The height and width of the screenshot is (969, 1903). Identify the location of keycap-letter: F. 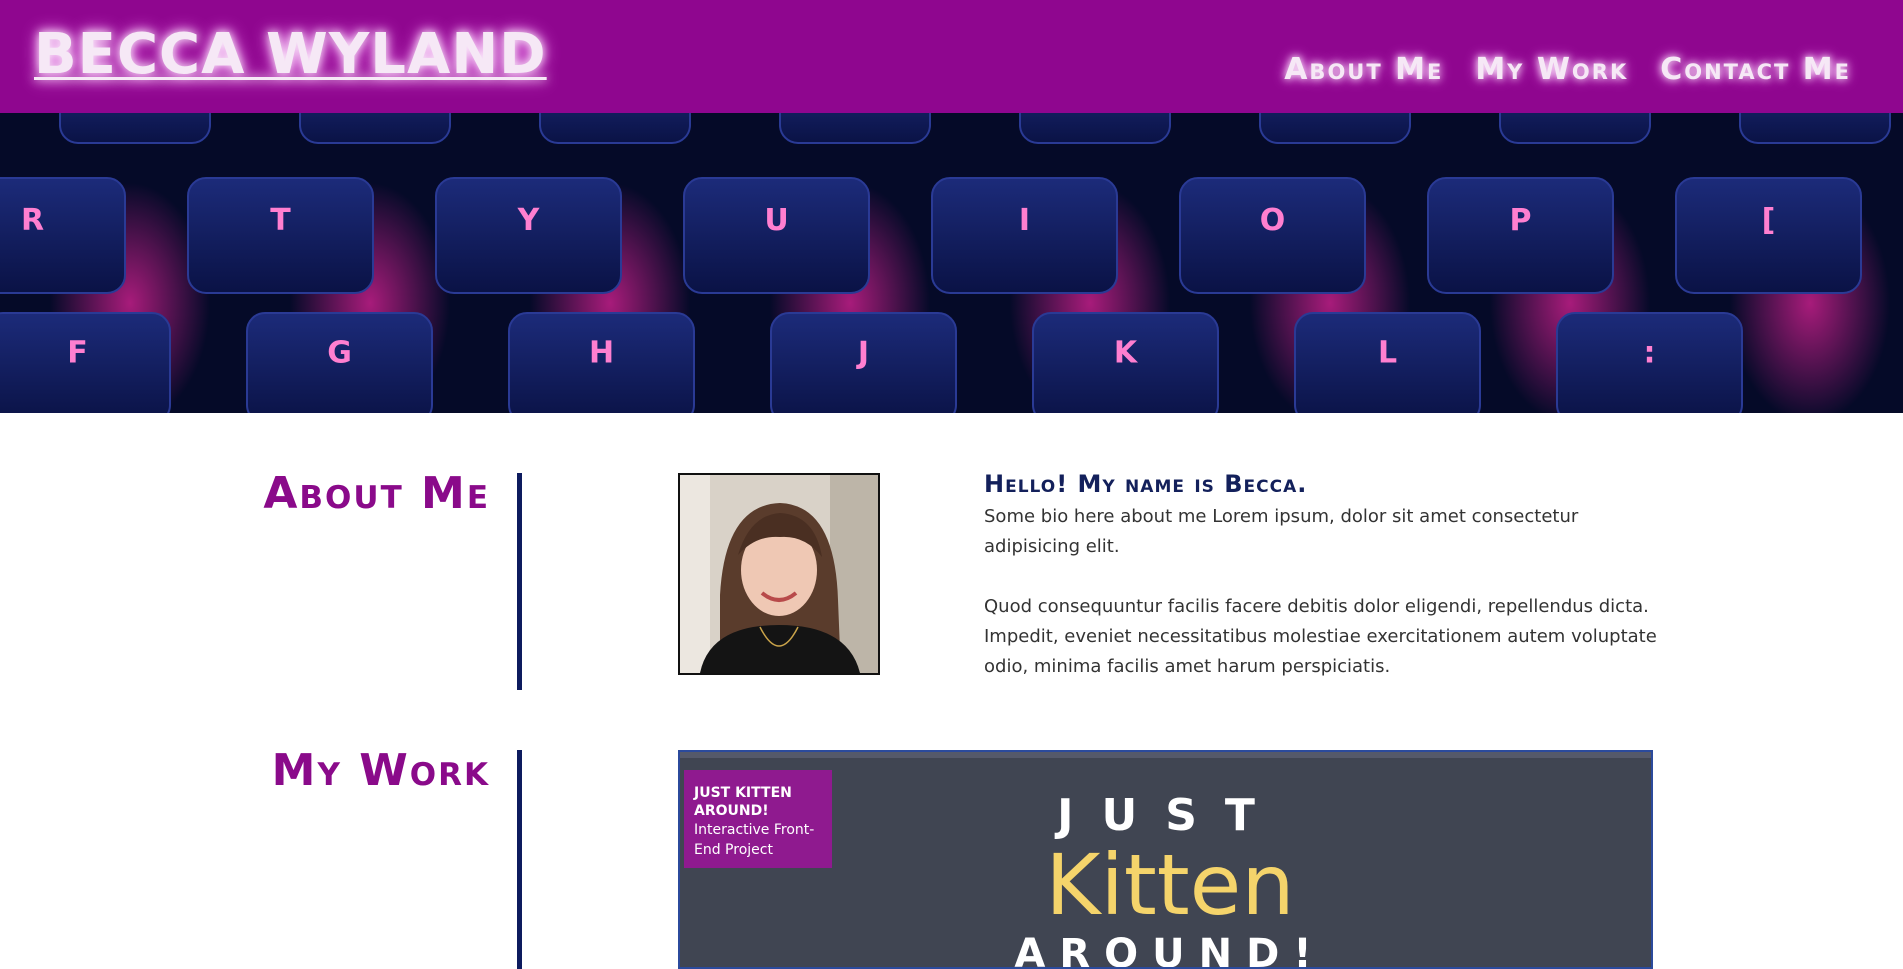
(77, 353).